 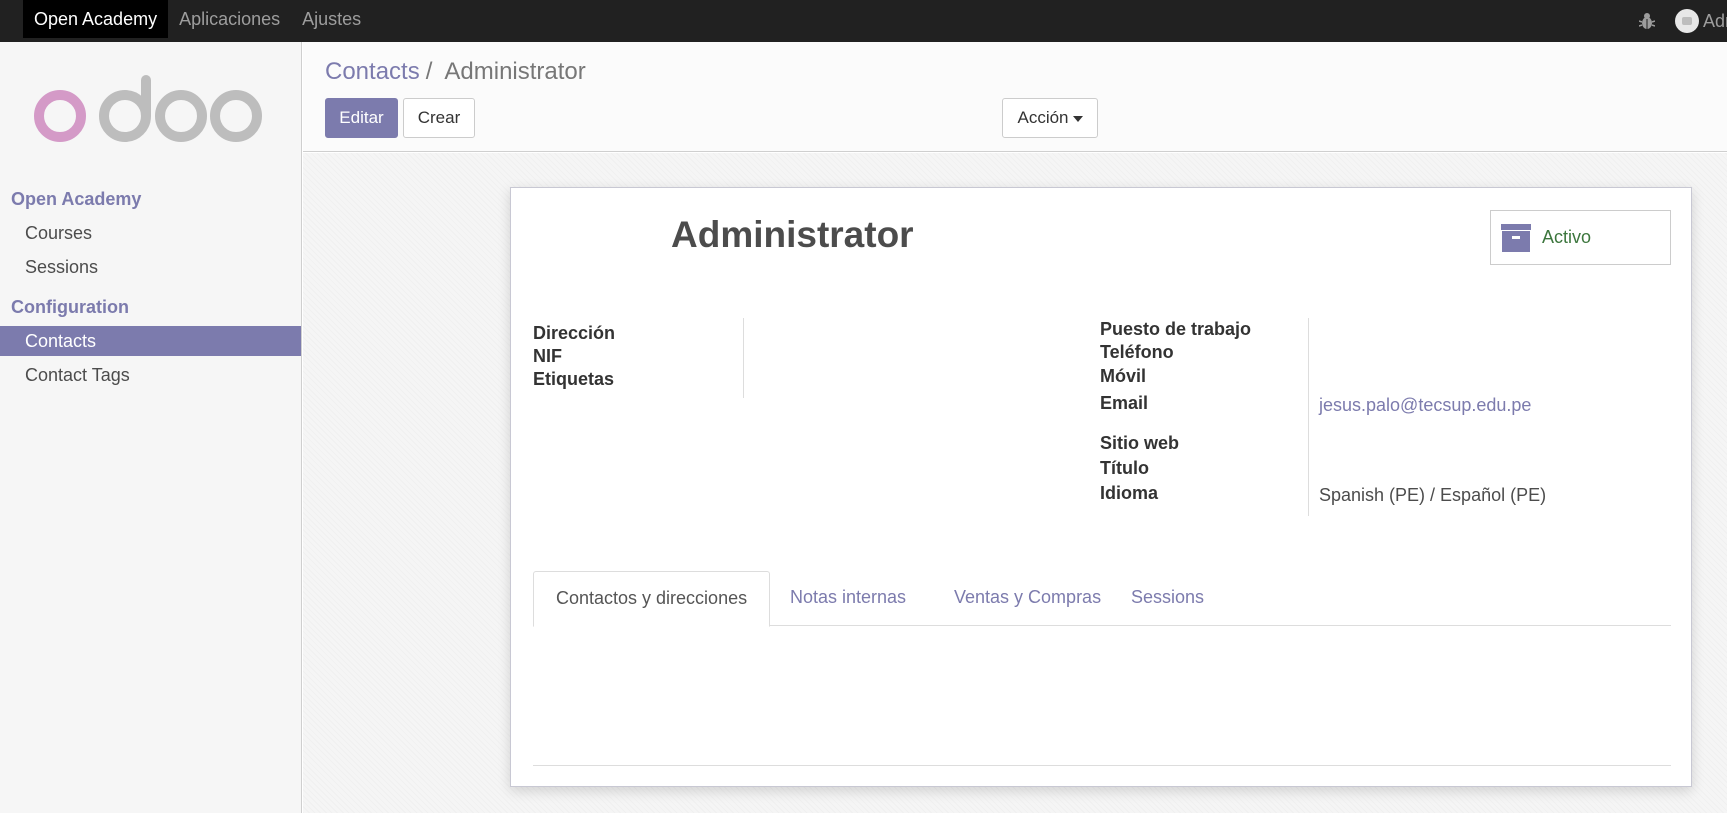 What do you see at coordinates (652, 599) in the screenshot?
I see `tab-contactos-y-direcciones: Contactos y direcciones` at bounding box center [652, 599].